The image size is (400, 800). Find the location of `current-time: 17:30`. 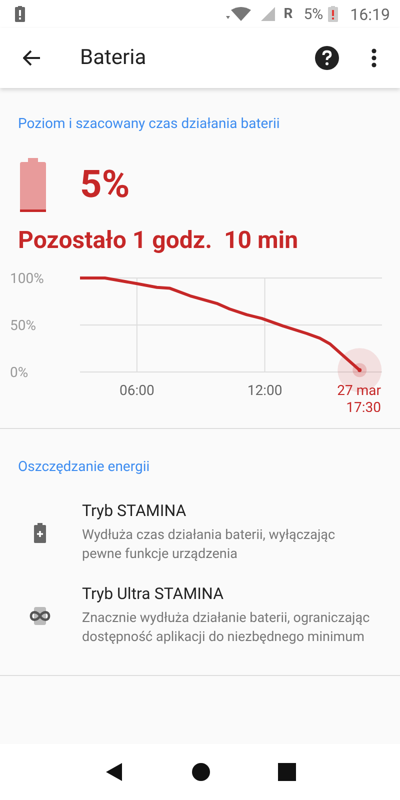

current-time: 17:30 is located at coordinates (363, 406).